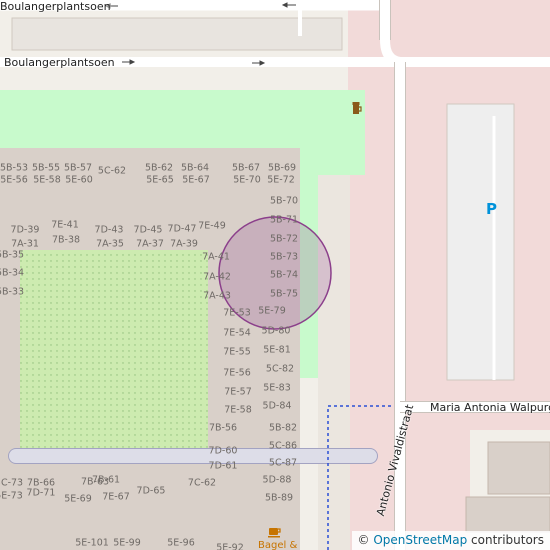 The width and height of the screenshot is (550, 550). What do you see at coordinates (277, 388) in the screenshot?
I see `house-number-label: 5E-83` at bounding box center [277, 388].